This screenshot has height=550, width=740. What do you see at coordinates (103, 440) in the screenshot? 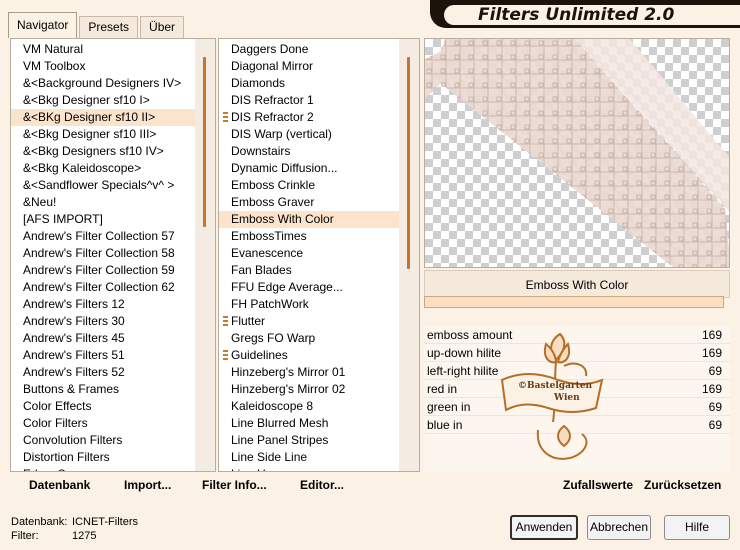
I see `category-item: Convolution Filters` at bounding box center [103, 440].